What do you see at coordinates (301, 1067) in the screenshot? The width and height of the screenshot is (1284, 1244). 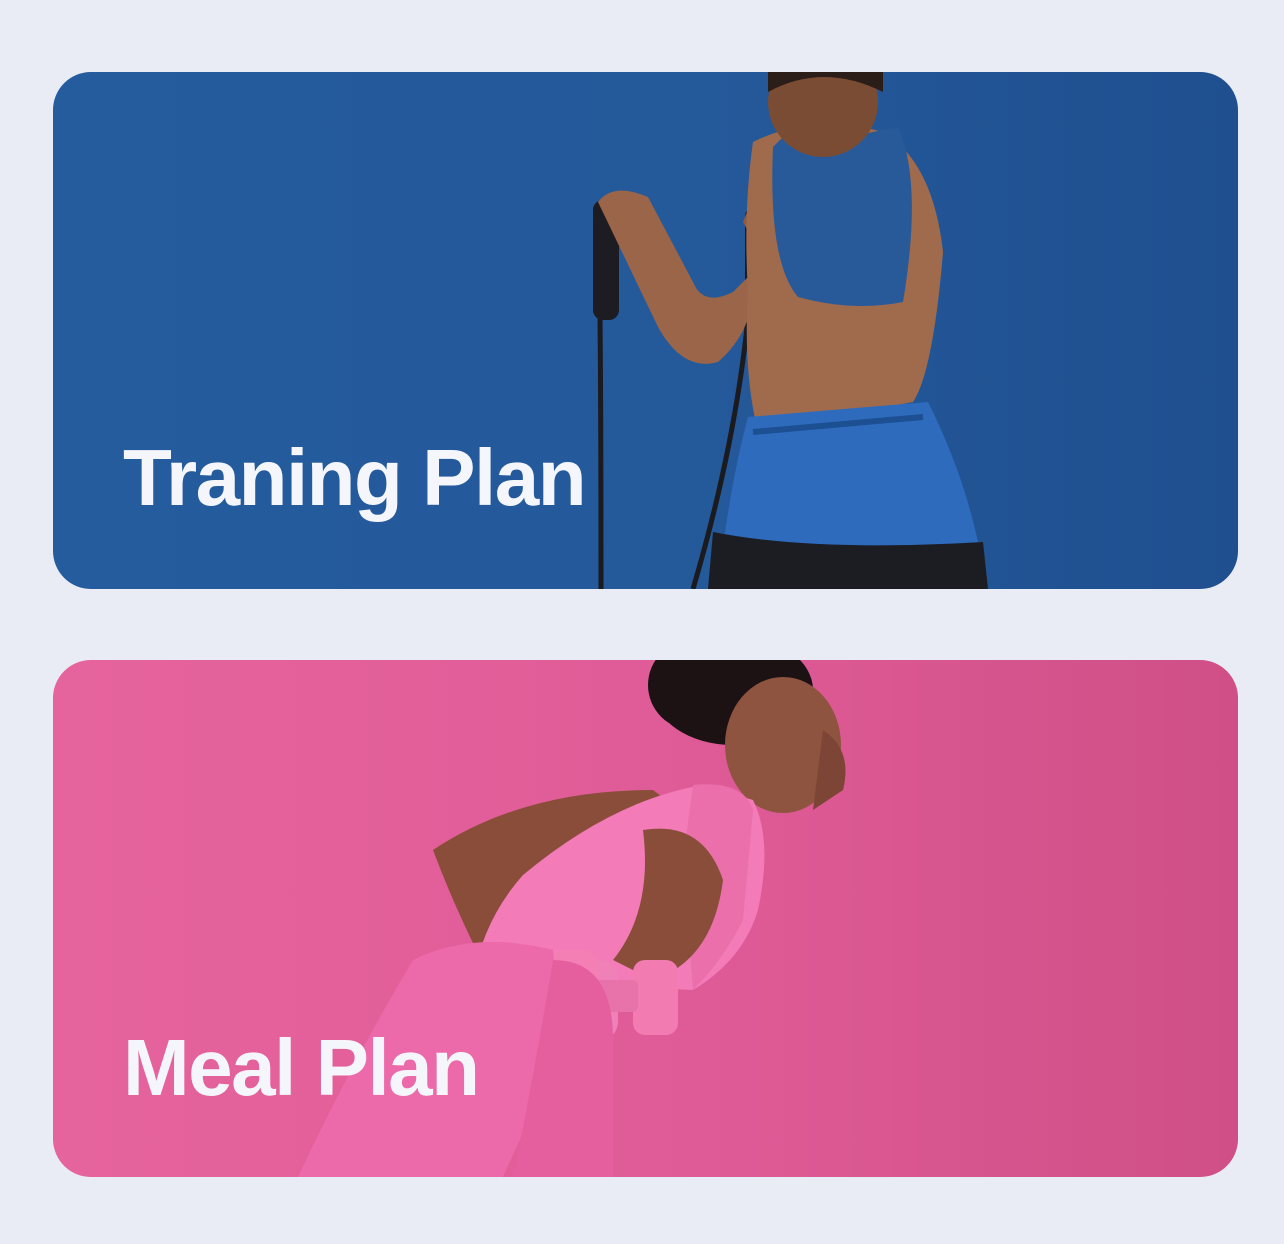 I see `meal-plan-title: Meal Plan` at bounding box center [301, 1067].